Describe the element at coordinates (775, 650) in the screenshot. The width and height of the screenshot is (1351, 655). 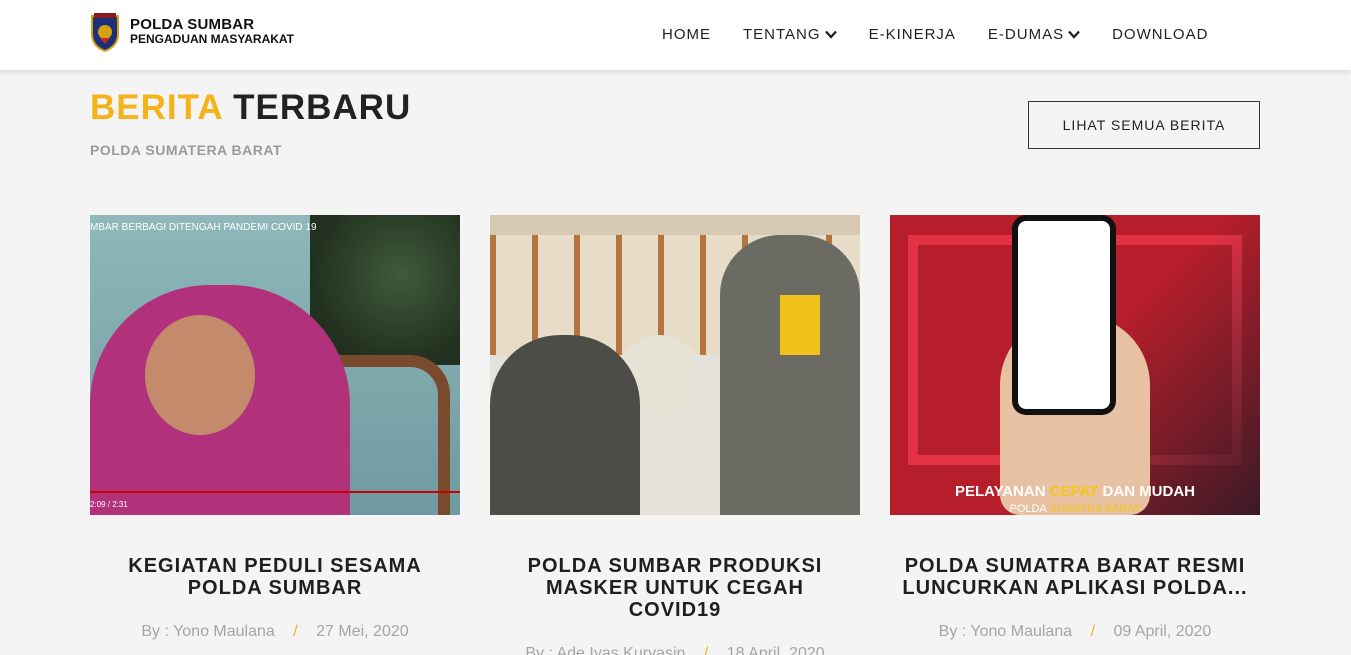
I see `news-date: 18 April, 2020` at that location.